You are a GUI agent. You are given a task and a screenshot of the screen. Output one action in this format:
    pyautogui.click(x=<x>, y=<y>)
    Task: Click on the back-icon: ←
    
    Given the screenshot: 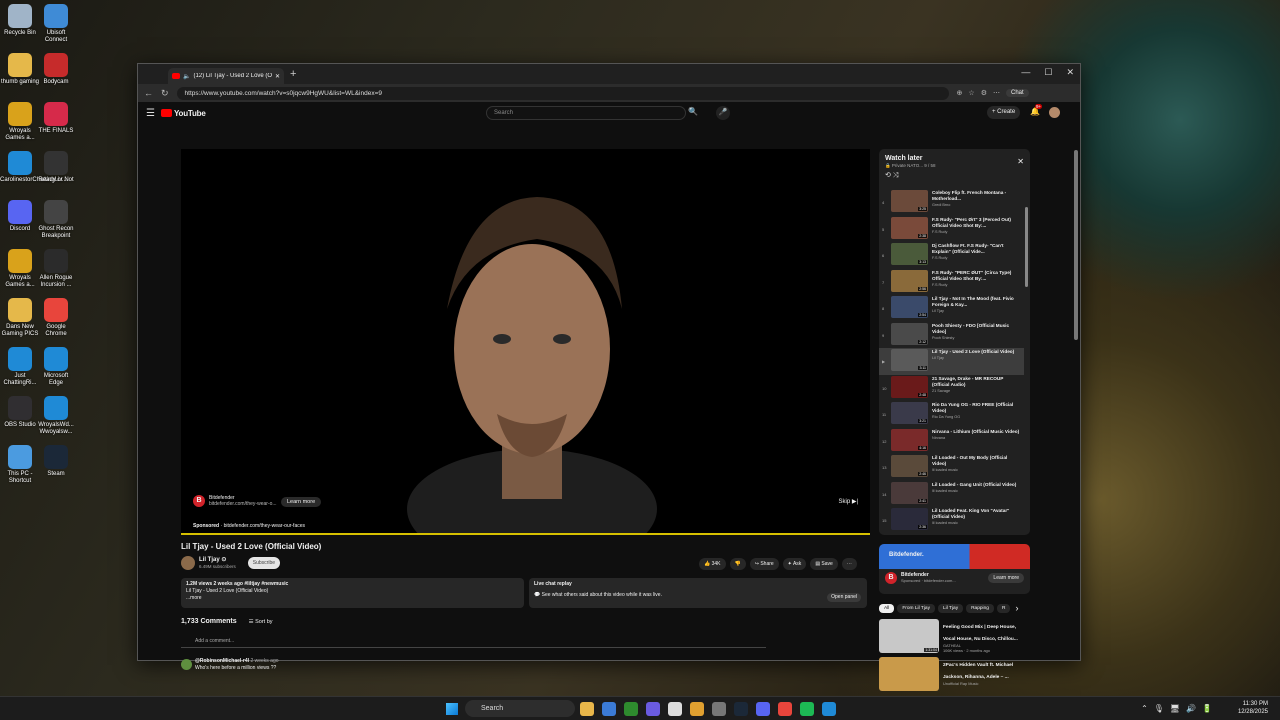 What is the action you would take?
    pyautogui.click(x=148, y=93)
    